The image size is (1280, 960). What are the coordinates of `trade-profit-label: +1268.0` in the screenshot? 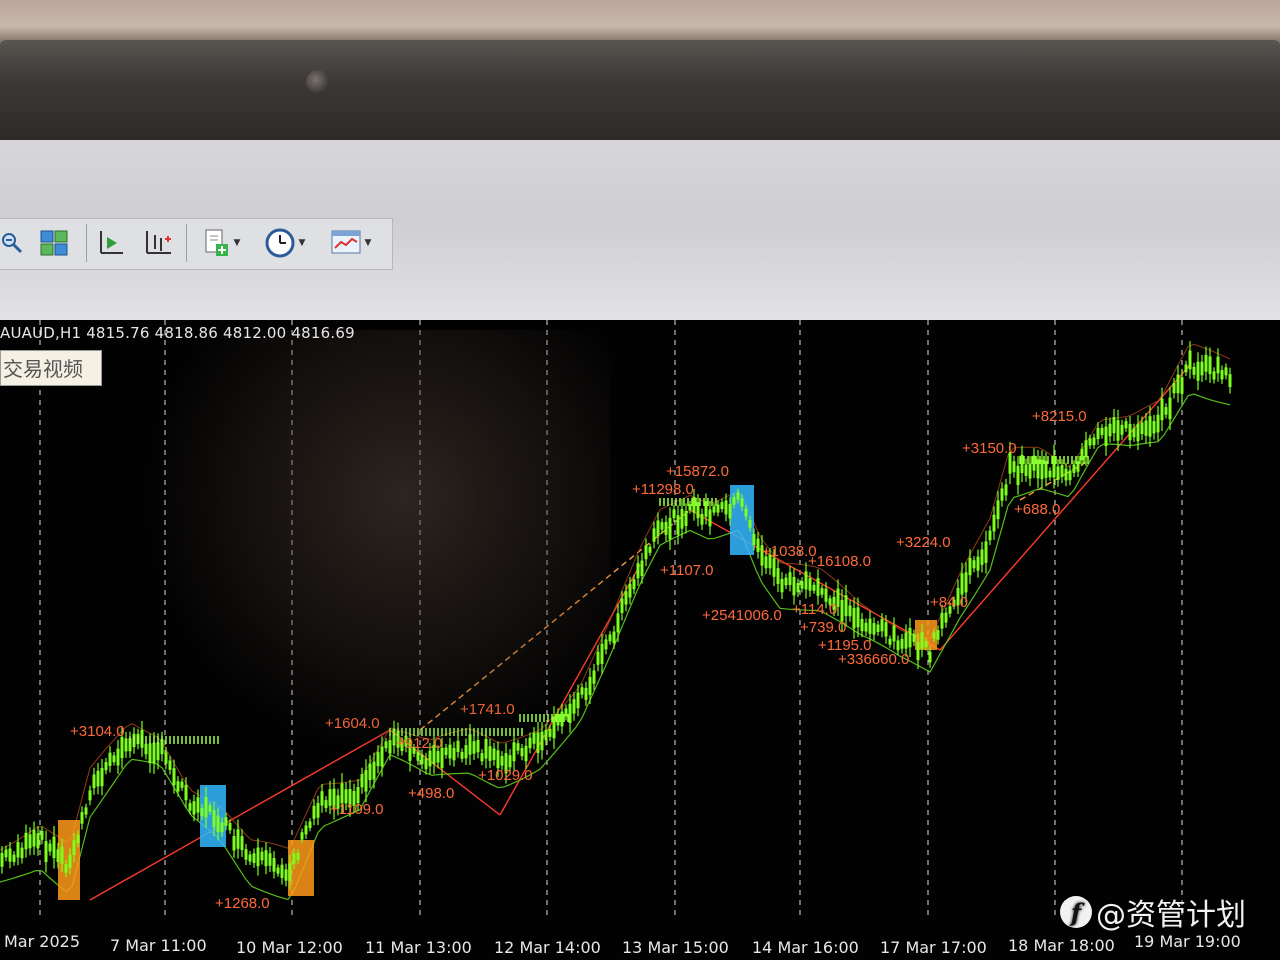 It's located at (242, 903).